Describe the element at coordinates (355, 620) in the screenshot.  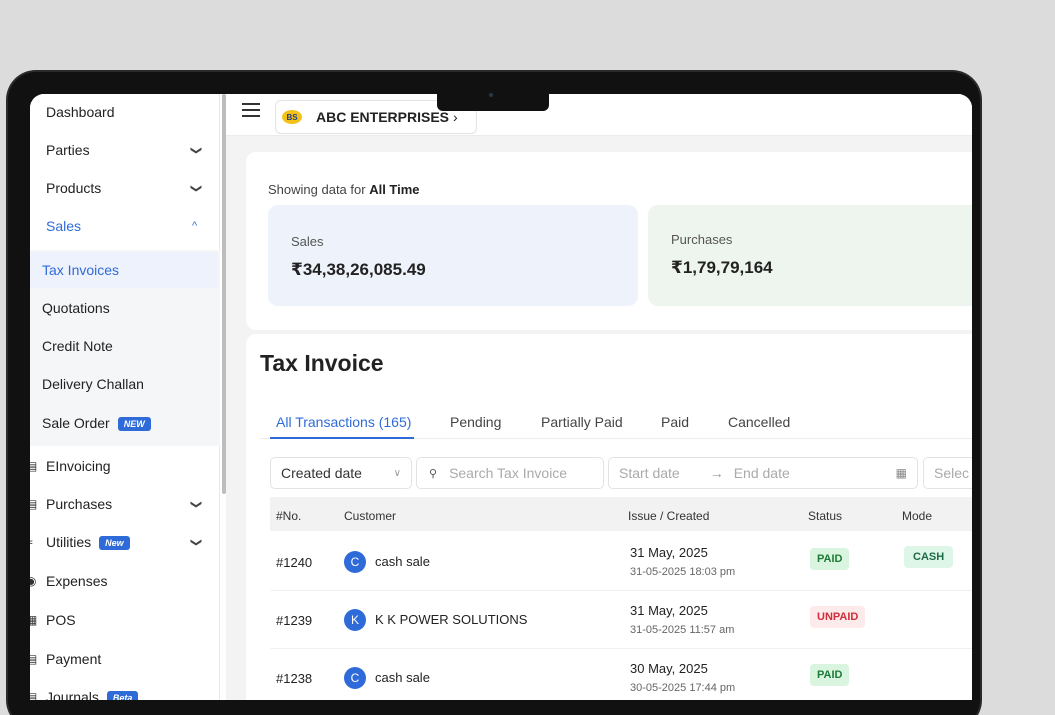
I see `avatar: K` at that location.